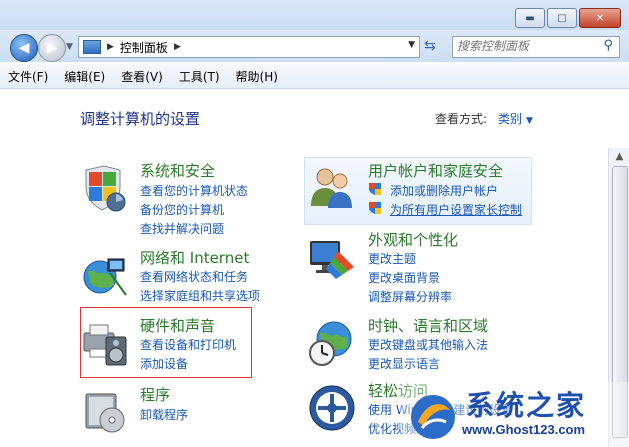 The image size is (629, 447). I want to click on control-panel-icon, so click(92, 47).